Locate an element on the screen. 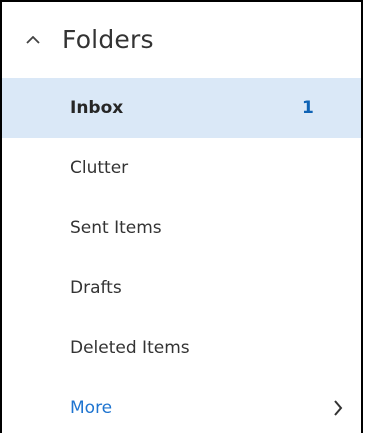 This screenshot has height=438, width=367. folder-item-deleted-items: Deleted Items is located at coordinates (181, 348).